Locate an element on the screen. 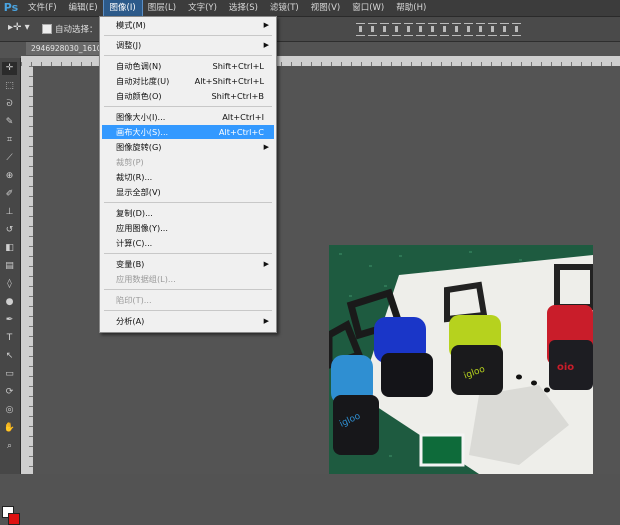 This screenshot has height=525, width=620. auto-select-label: 自动选择： is located at coordinates (76, 30).